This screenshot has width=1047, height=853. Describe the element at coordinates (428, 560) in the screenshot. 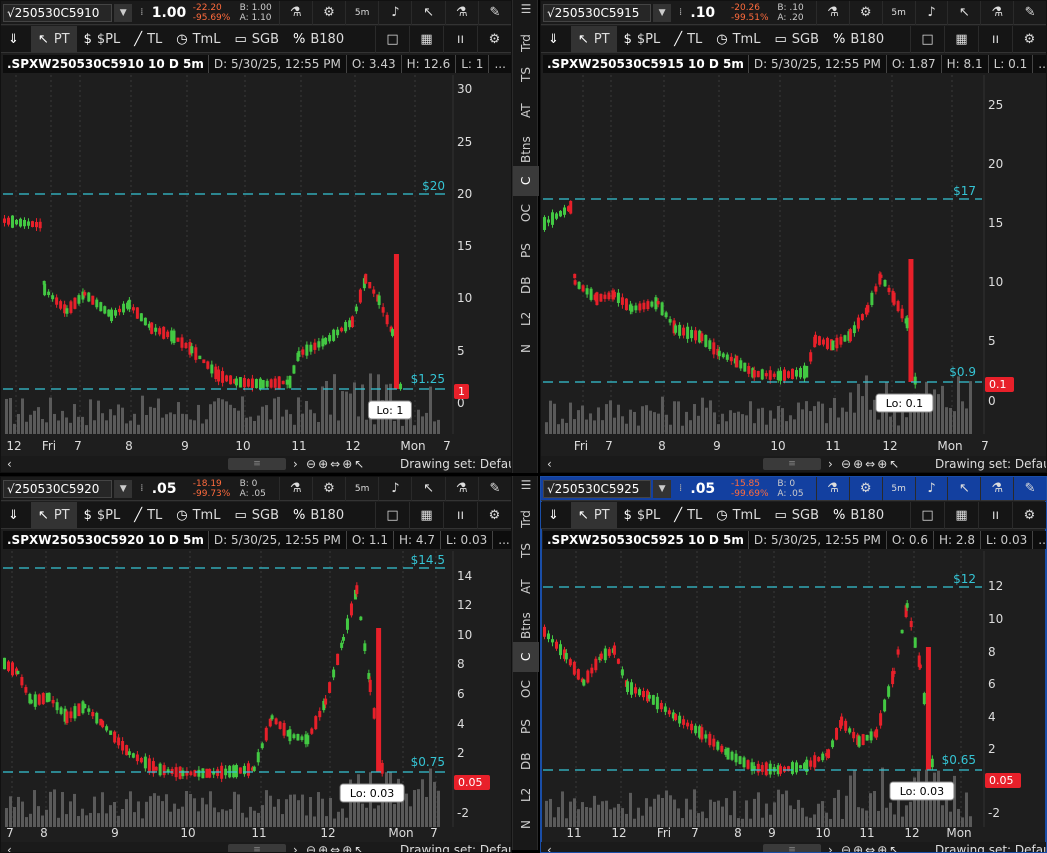

I see `level-label: $14.5` at that location.